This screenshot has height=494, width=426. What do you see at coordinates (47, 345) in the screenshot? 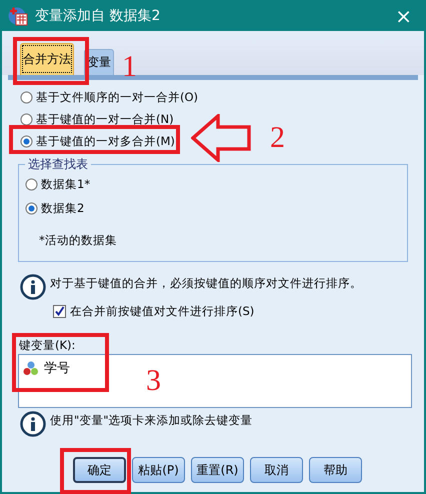
I see `field-label: 键变量(K):` at bounding box center [47, 345].